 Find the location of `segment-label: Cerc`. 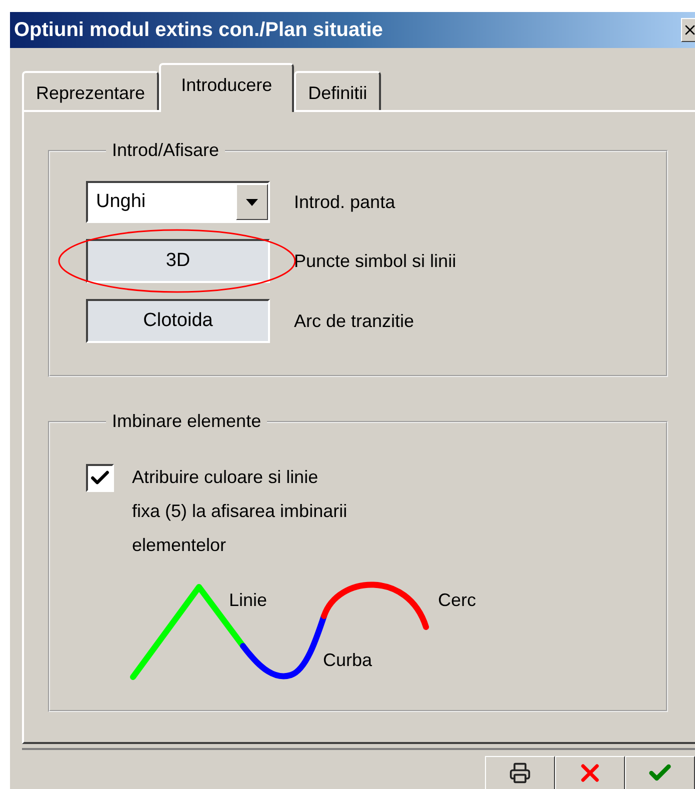

segment-label: Cerc is located at coordinates (457, 600).